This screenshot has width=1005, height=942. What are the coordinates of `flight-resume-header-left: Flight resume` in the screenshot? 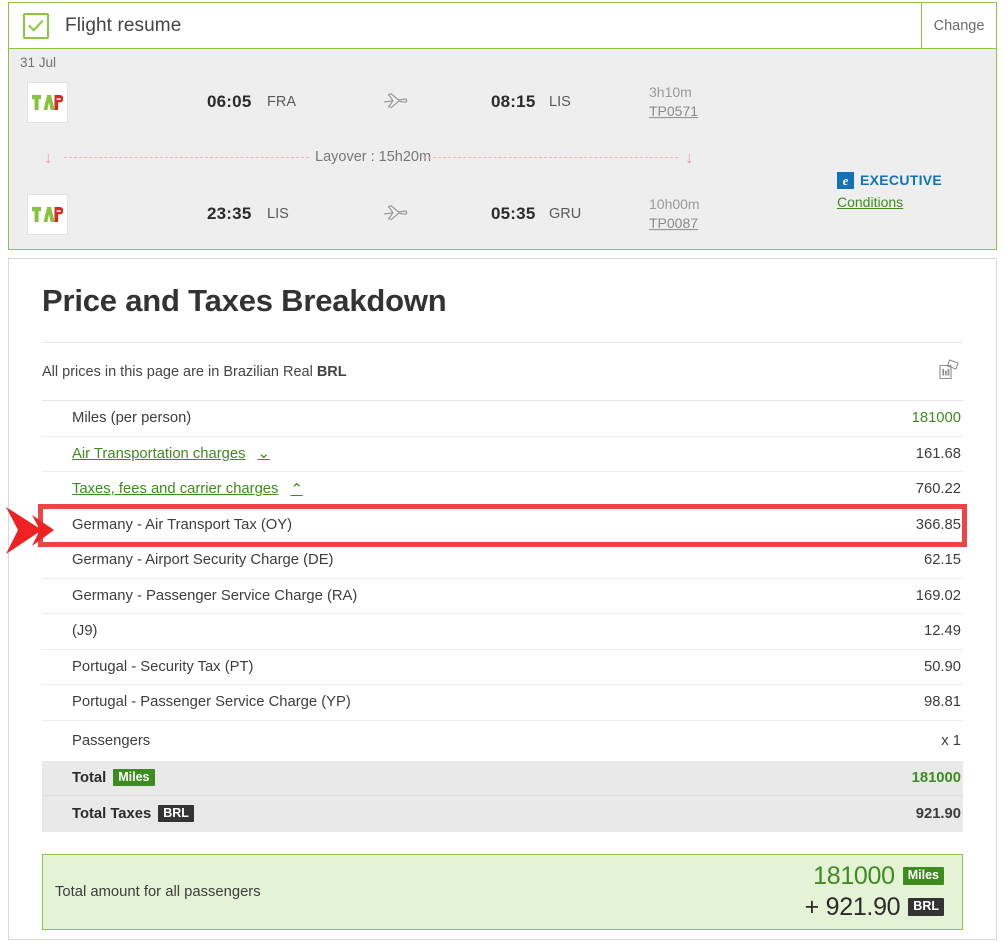 It's located at (465, 25).